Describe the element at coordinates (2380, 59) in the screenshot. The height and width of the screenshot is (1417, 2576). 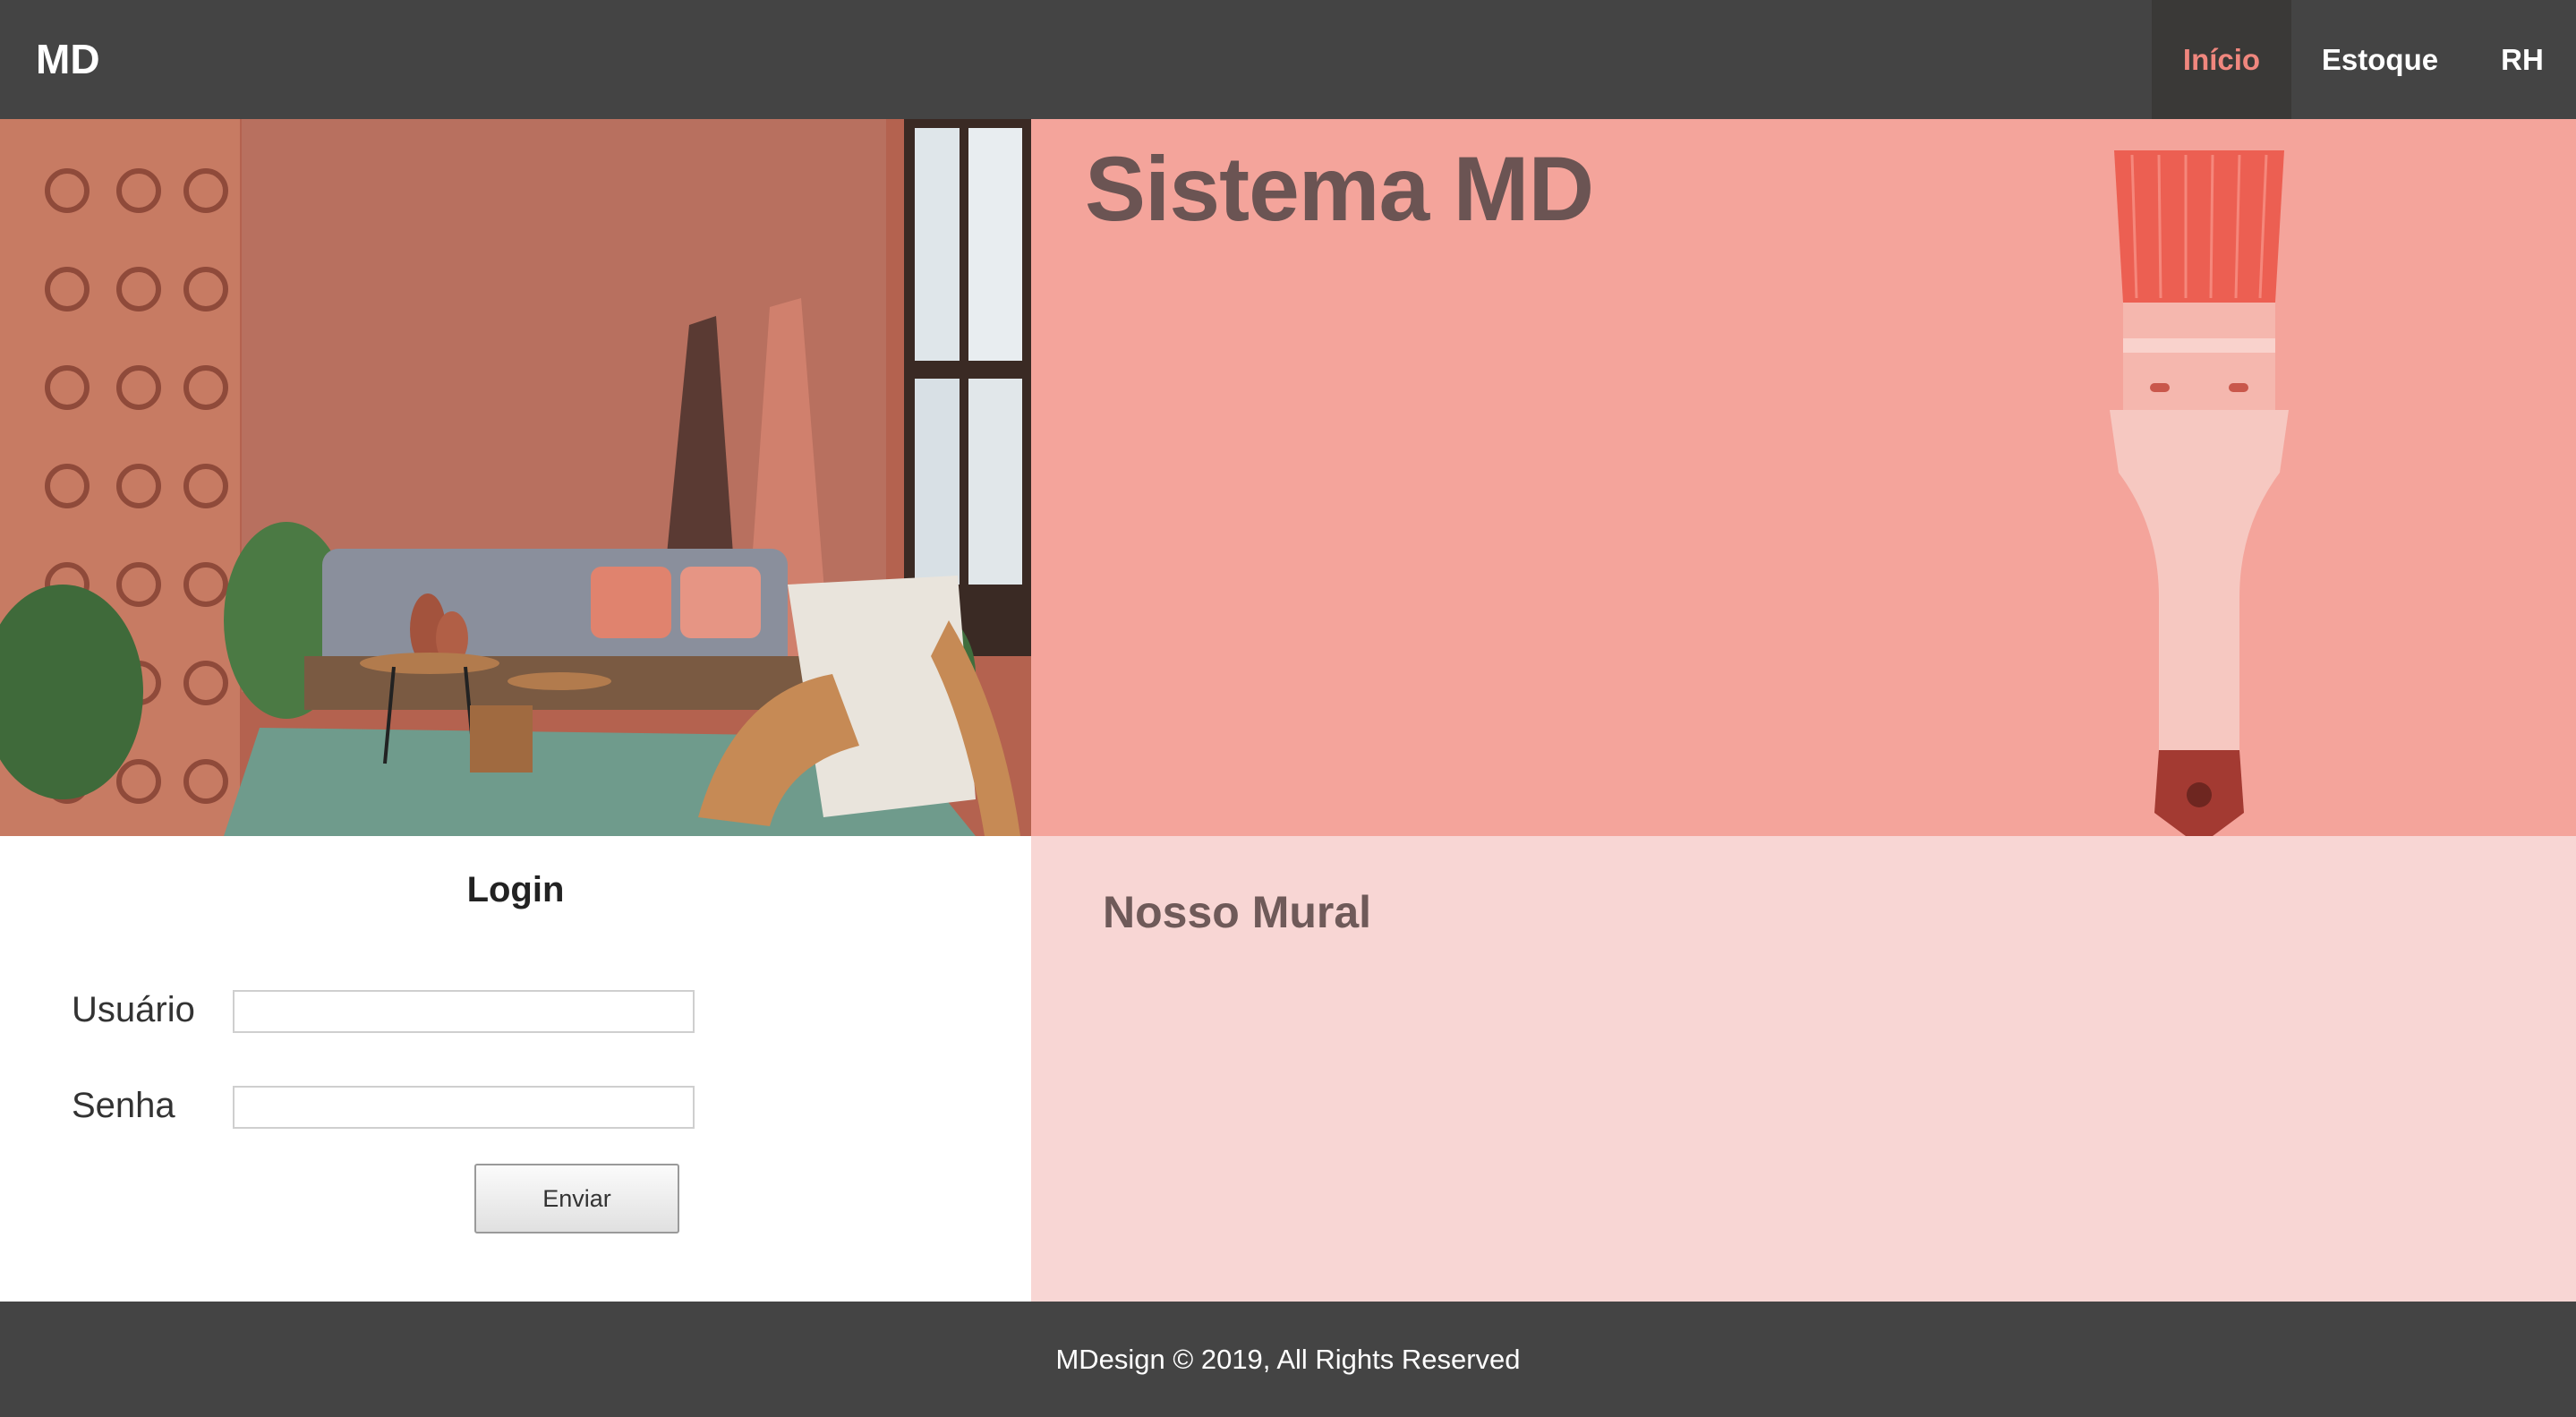
I see `nav-item-estoque: Estoque` at that location.